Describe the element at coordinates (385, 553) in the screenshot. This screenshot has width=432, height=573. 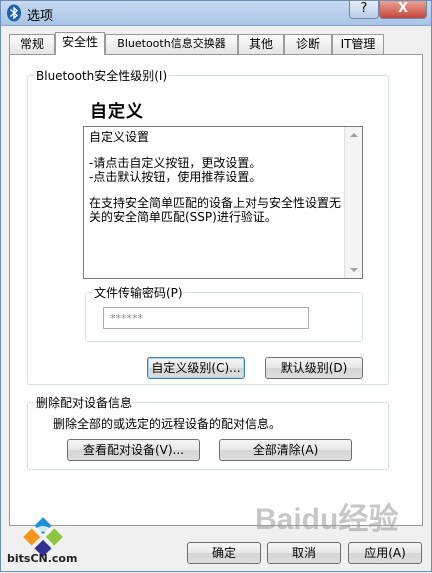
I see `apply-button: 应用(A)` at that location.